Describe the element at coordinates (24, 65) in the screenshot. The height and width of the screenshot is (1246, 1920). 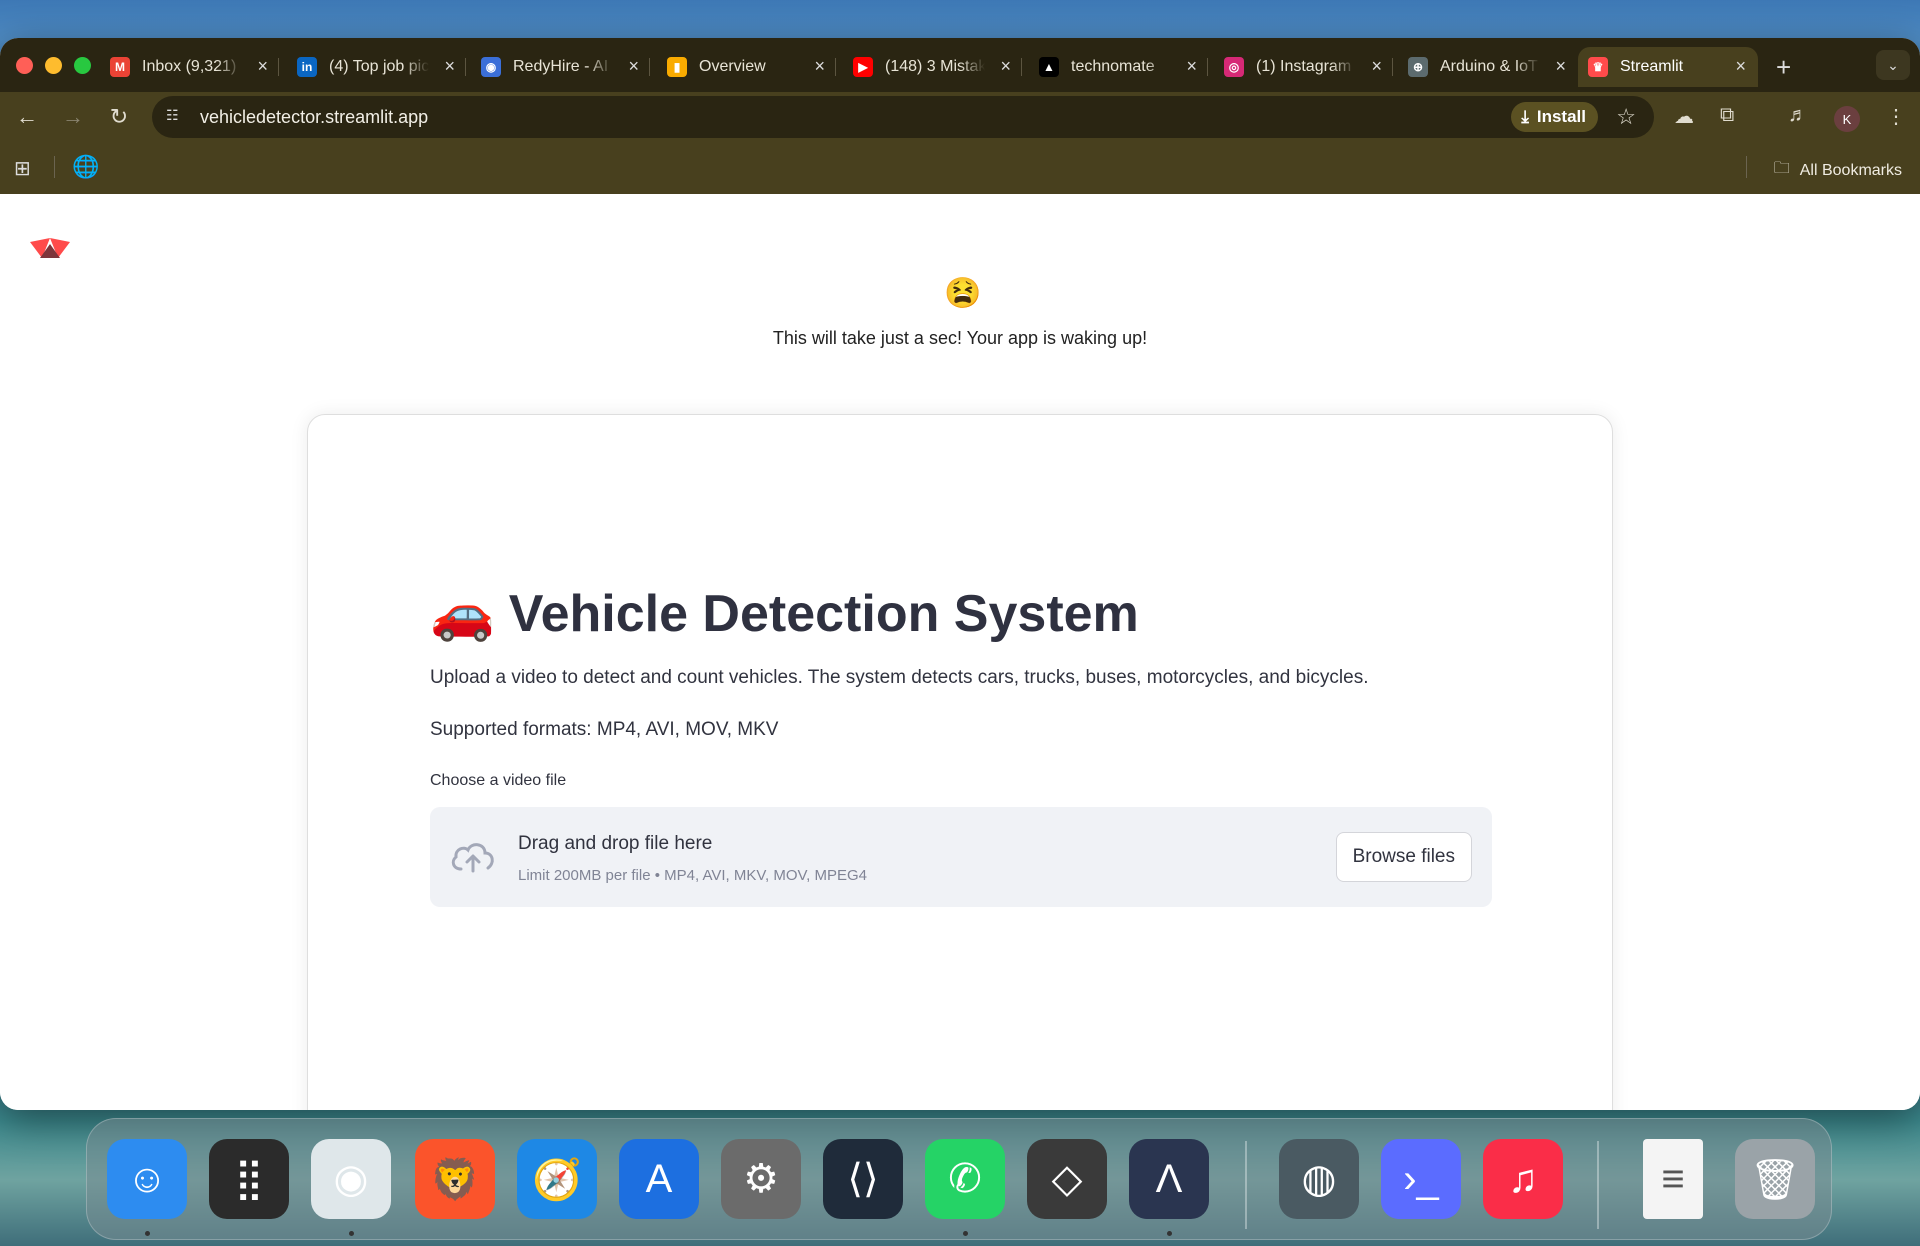
I see `close-window-button` at that location.